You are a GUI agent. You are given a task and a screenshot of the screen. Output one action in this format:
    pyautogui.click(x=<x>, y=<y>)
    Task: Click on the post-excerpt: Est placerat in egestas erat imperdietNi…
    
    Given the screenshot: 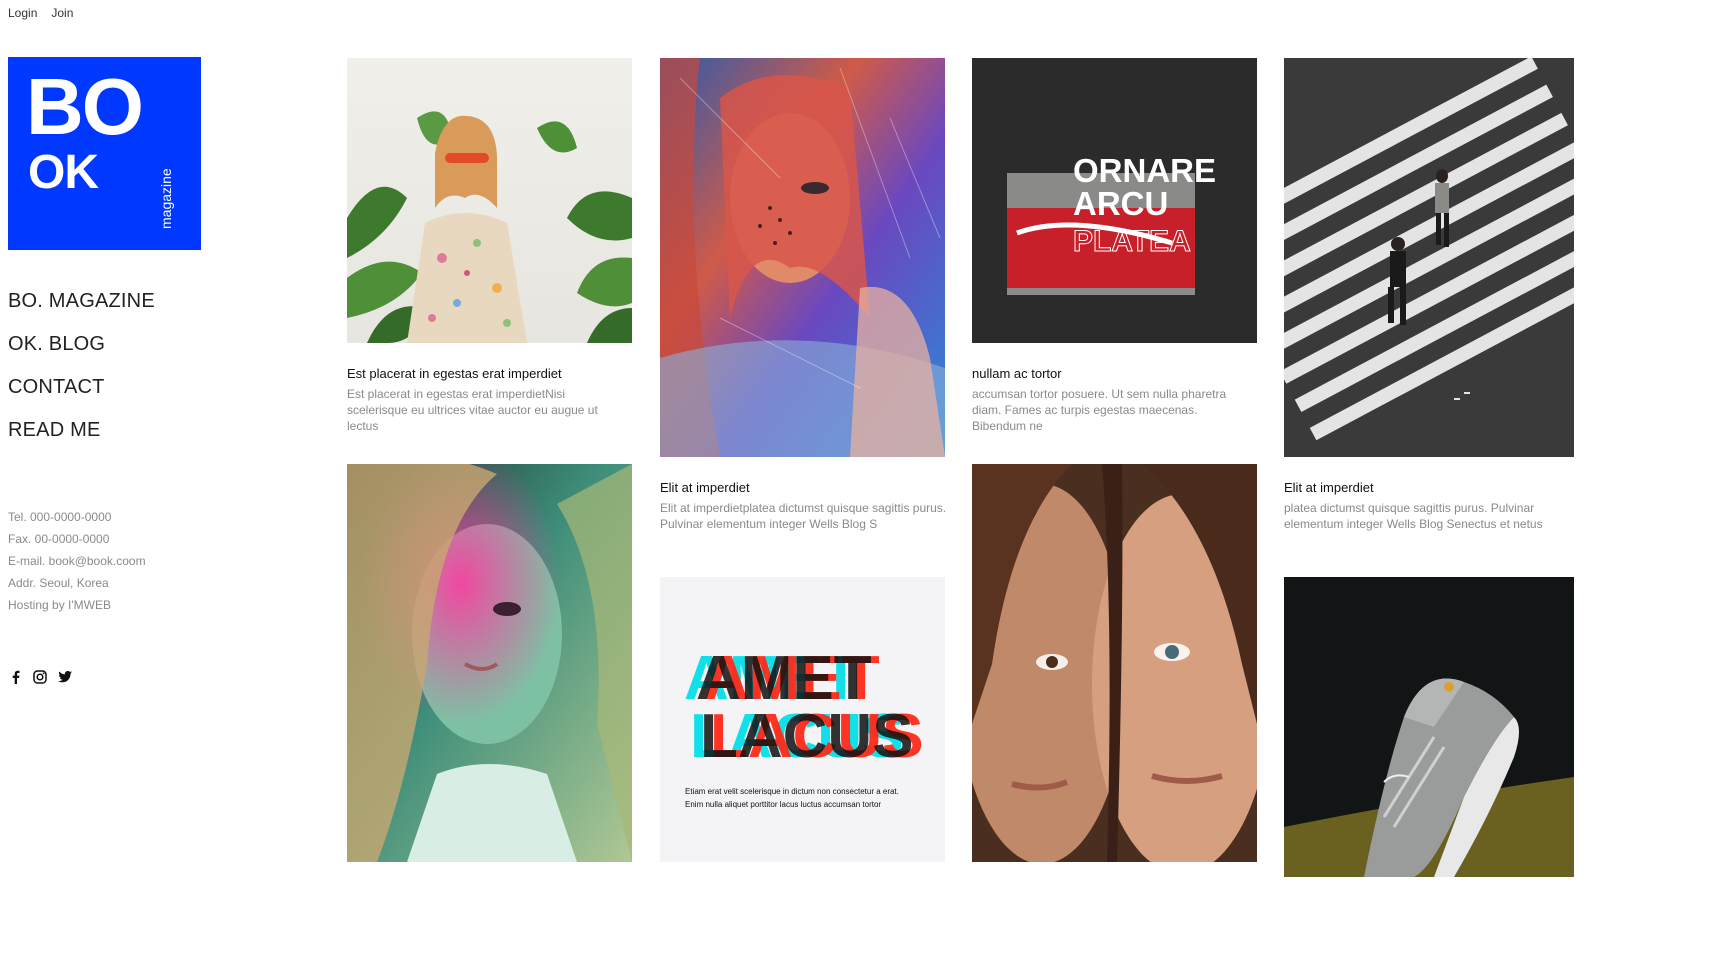 What is the action you would take?
    pyautogui.click(x=472, y=410)
    